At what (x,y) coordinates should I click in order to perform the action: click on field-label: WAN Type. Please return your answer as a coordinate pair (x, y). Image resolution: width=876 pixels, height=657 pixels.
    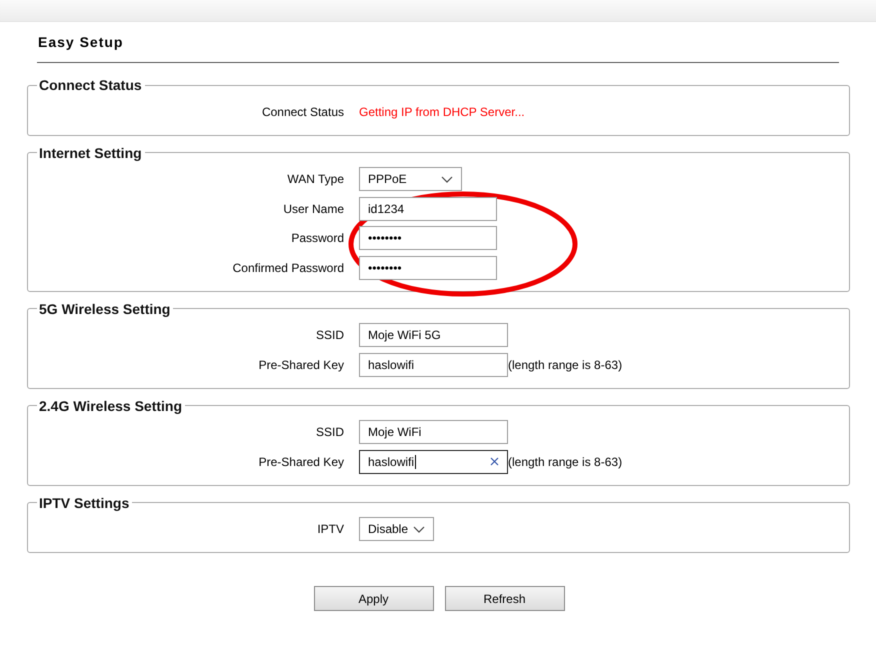
    Looking at the image, I should click on (315, 179).